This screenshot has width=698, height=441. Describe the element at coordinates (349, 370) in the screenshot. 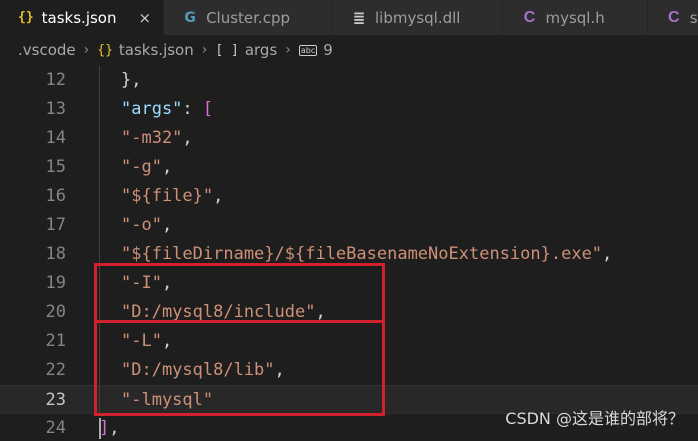

I see `code-line: 22 "D:/mysql8/lib",` at that location.